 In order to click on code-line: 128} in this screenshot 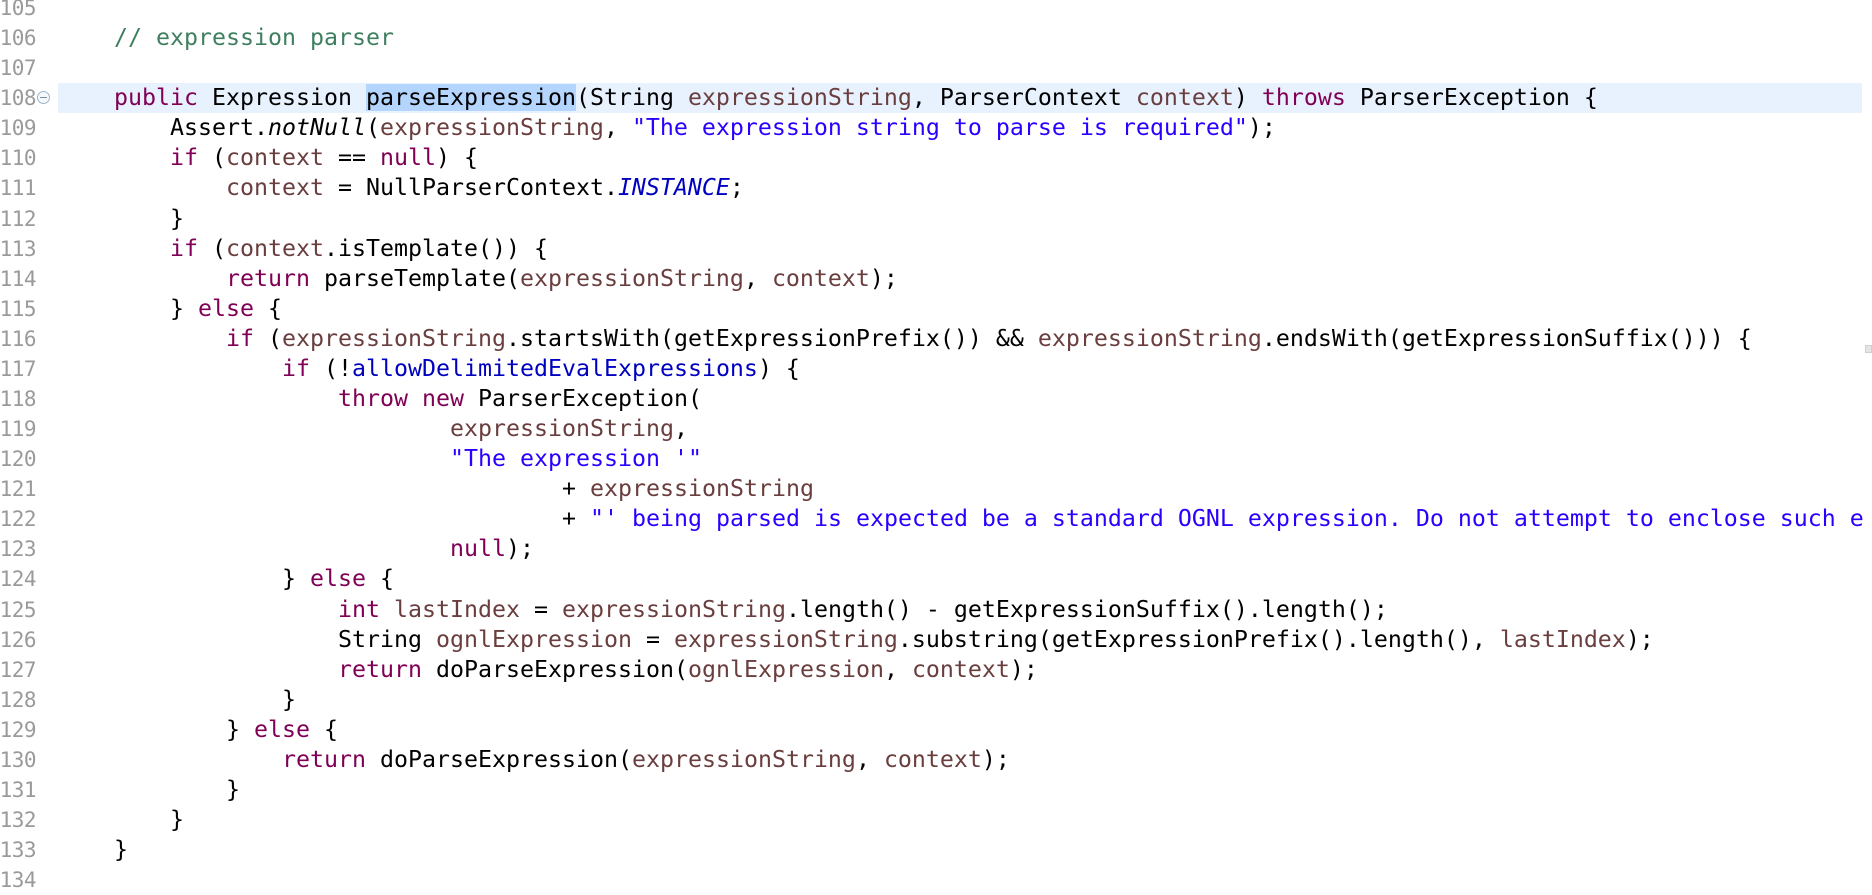, I will do `click(936, 700)`.